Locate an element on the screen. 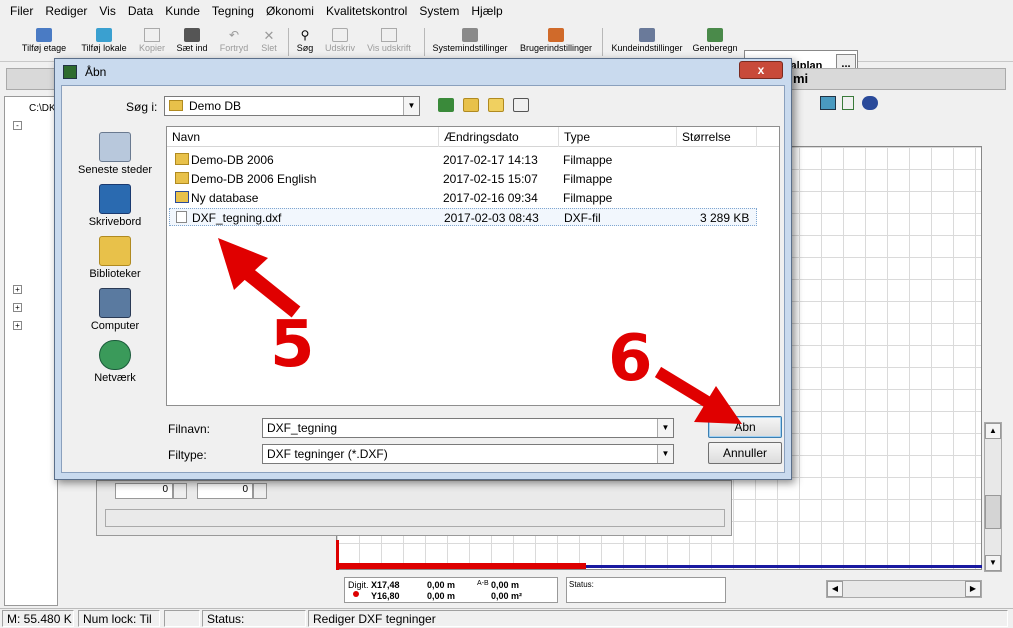 This screenshot has height=628, width=1013. step-5-label: 5 is located at coordinates (292, 345).